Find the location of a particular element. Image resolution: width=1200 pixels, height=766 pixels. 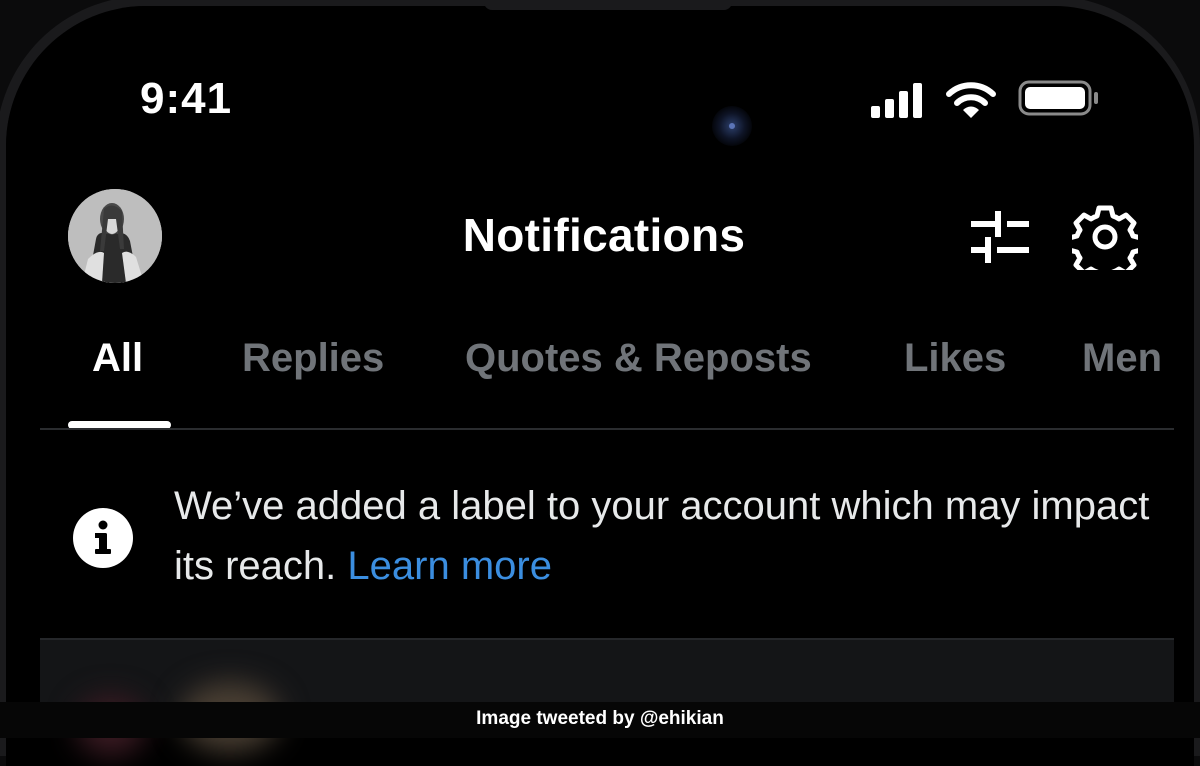

status-time: 9:41 is located at coordinates (186, 98).